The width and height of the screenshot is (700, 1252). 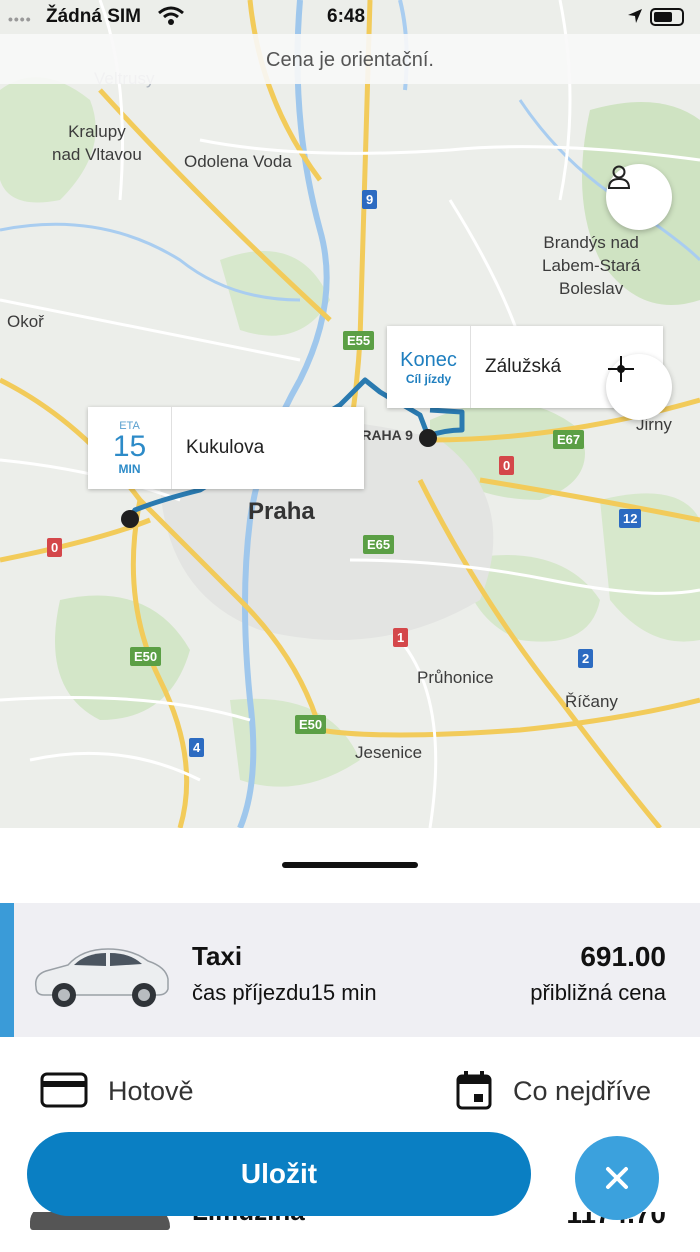 What do you see at coordinates (97, 143) in the screenshot?
I see `map-label-kralupy: Kralupy nad Vltavou` at bounding box center [97, 143].